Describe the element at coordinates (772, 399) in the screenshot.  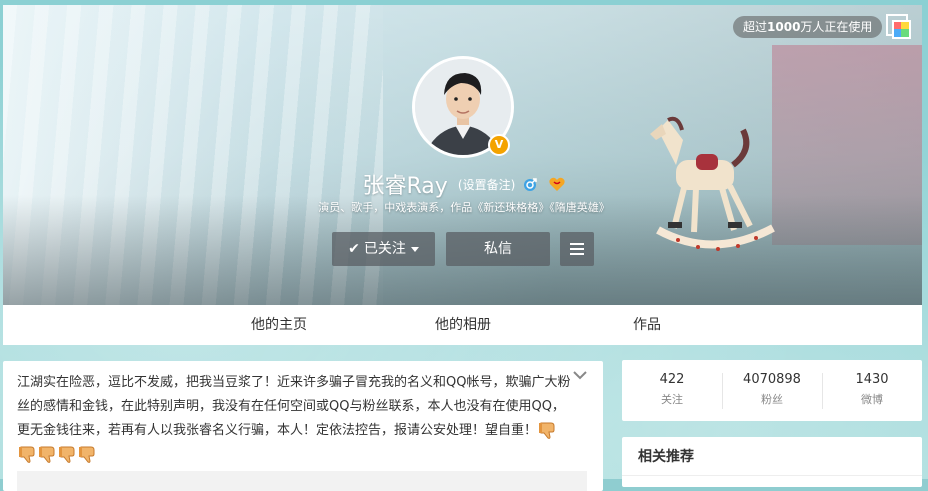
I see `stat-followers-label: 粉丝` at that location.